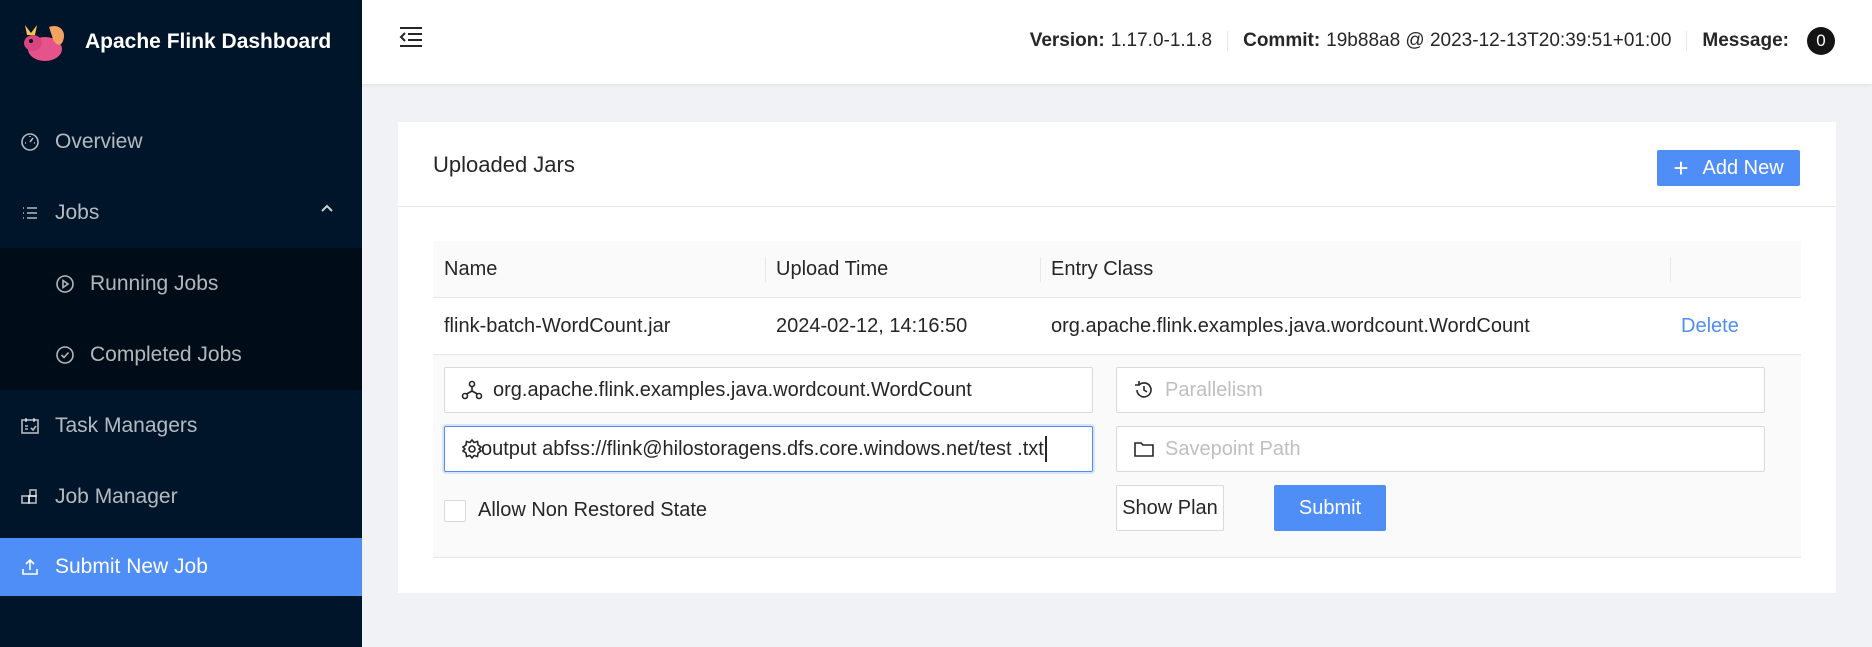 This screenshot has width=1872, height=647. What do you see at coordinates (472, 390) in the screenshot?
I see `cluster-icon` at bounding box center [472, 390].